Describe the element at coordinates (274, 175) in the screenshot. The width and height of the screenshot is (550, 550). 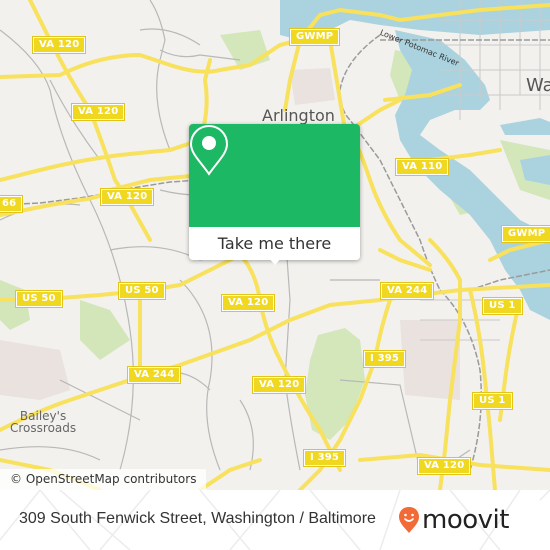
I see `popup-header` at that location.